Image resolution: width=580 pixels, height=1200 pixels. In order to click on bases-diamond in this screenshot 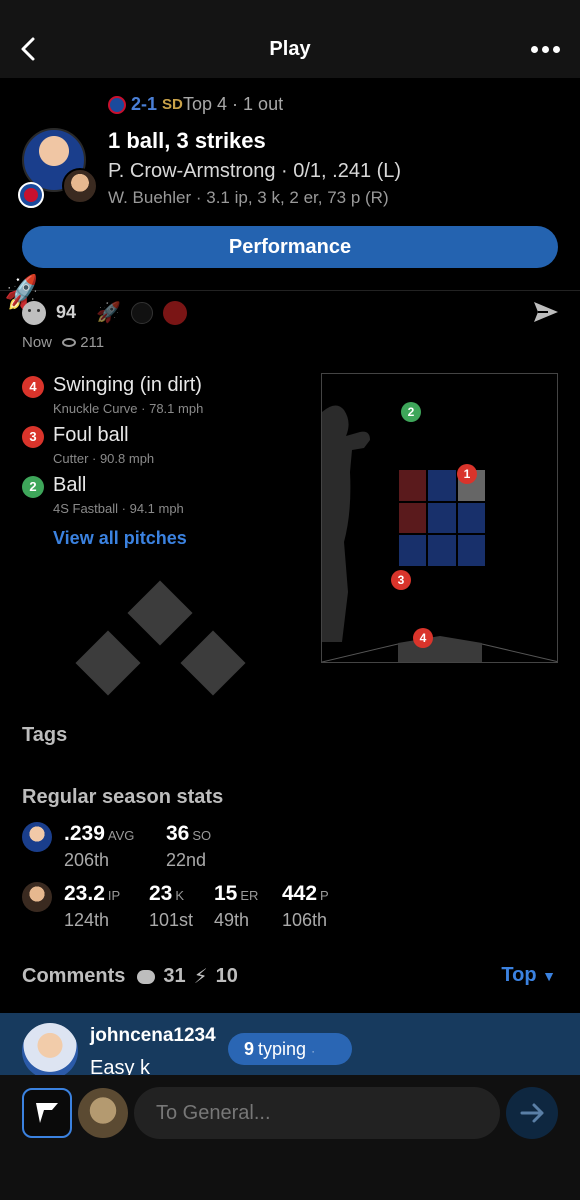, I will do `click(160, 640)`.